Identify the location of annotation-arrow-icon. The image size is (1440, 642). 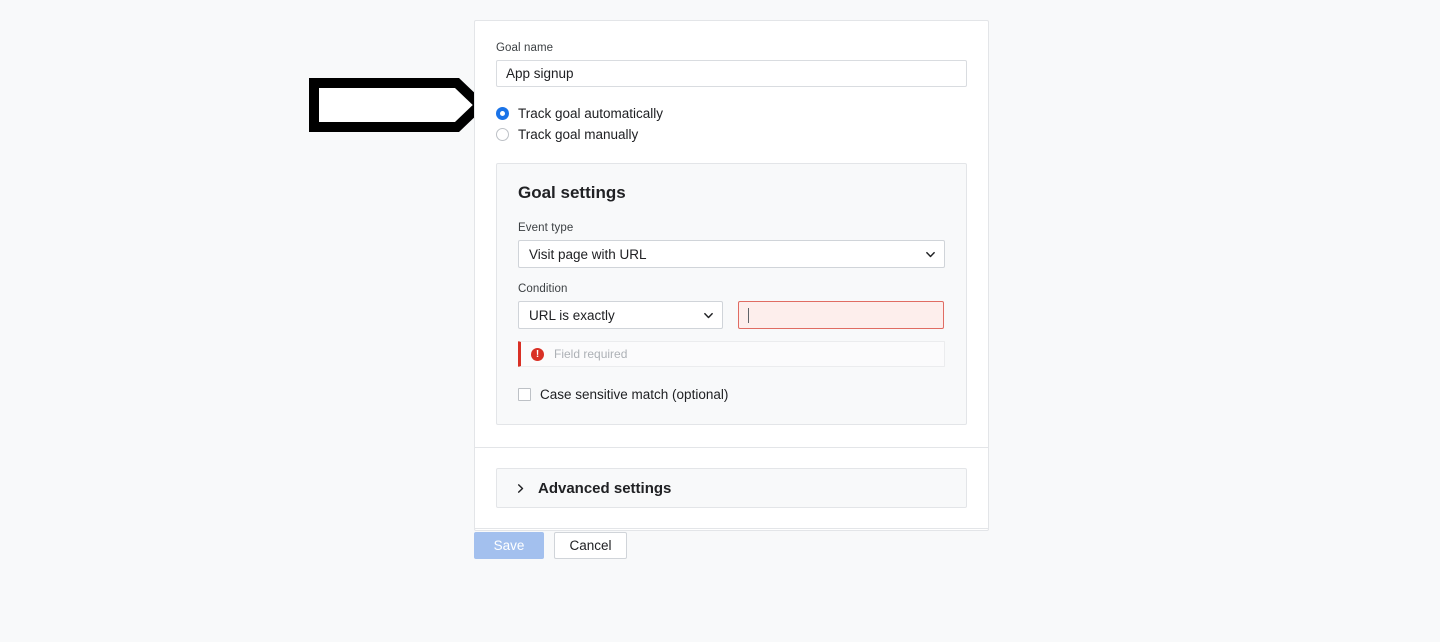
(397, 105).